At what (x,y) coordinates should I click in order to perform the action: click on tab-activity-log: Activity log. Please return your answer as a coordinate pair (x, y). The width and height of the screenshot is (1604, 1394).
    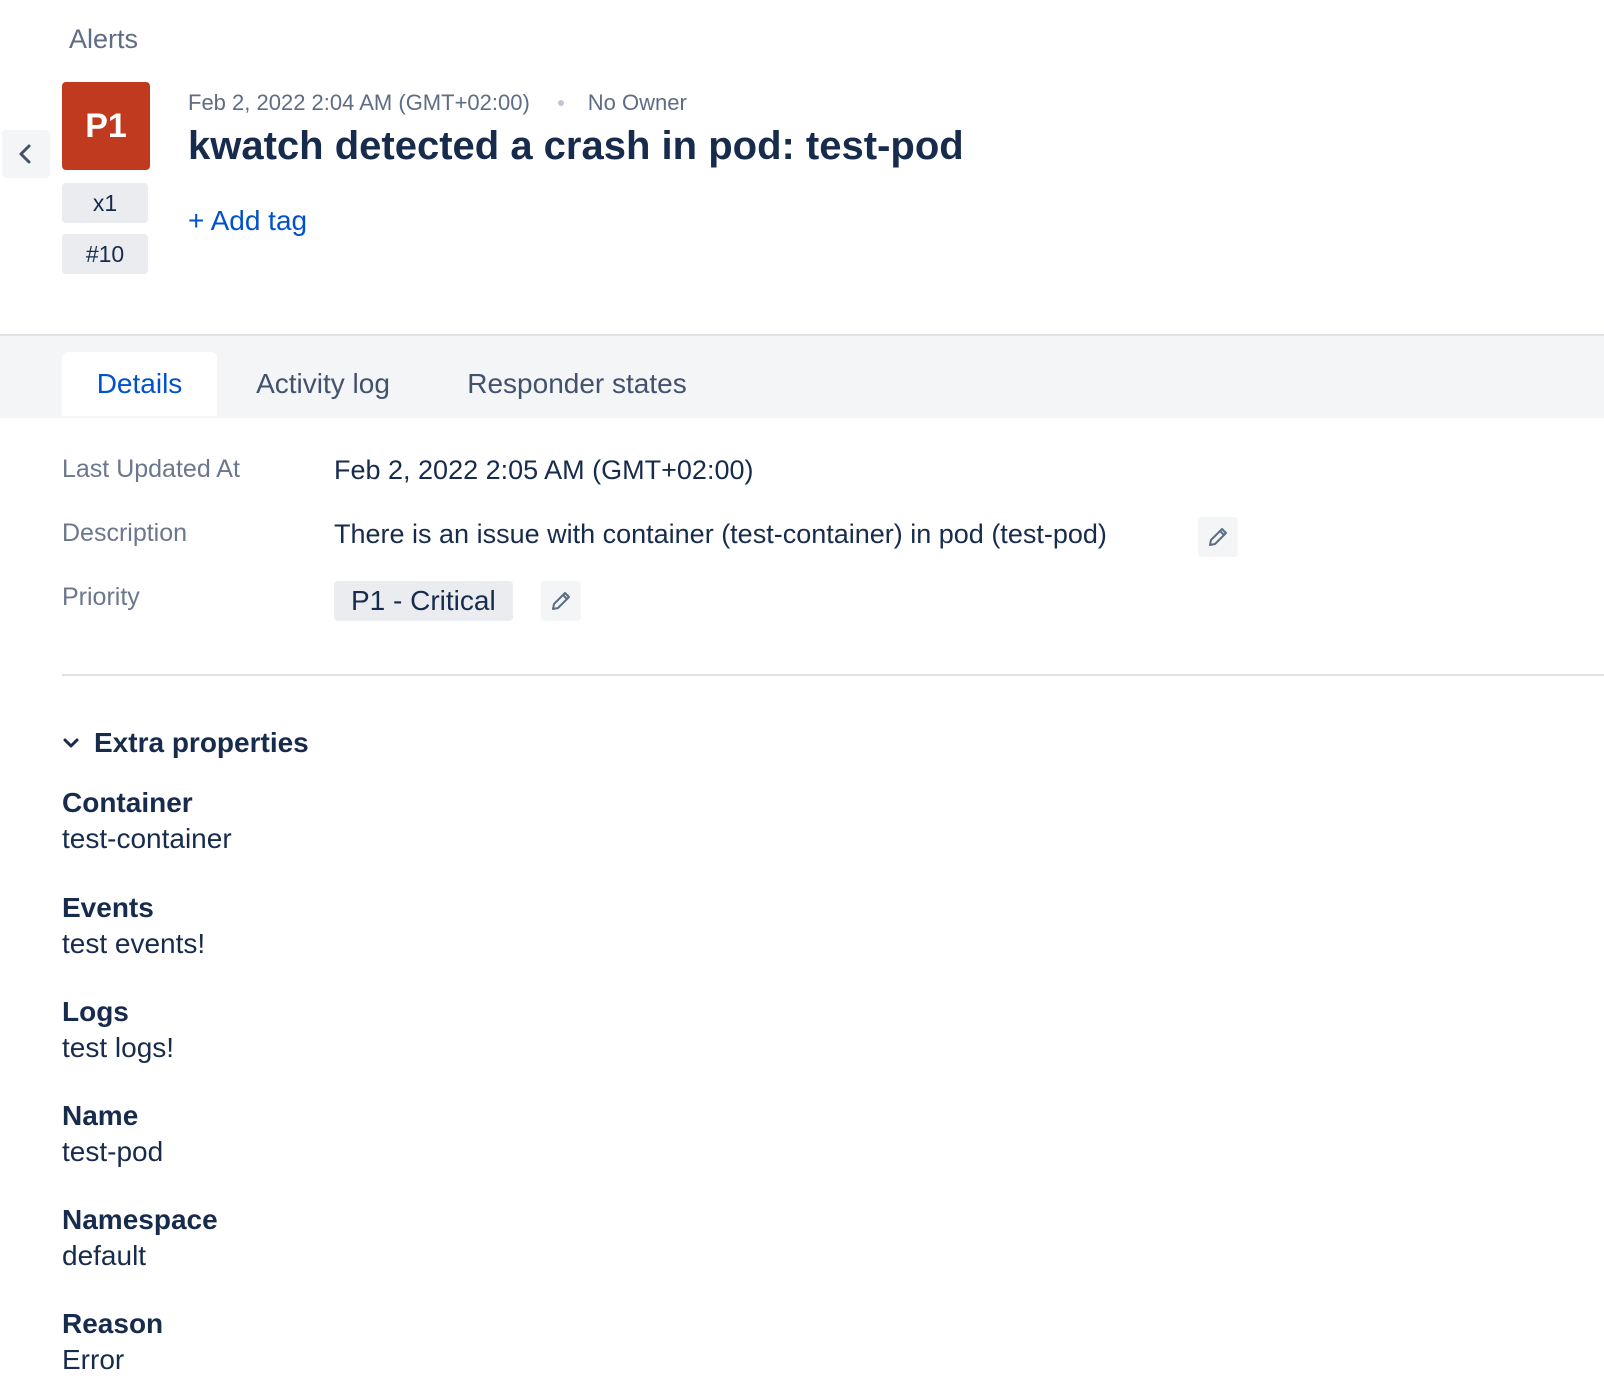
    Looking at the image, I should click on (323, 384).